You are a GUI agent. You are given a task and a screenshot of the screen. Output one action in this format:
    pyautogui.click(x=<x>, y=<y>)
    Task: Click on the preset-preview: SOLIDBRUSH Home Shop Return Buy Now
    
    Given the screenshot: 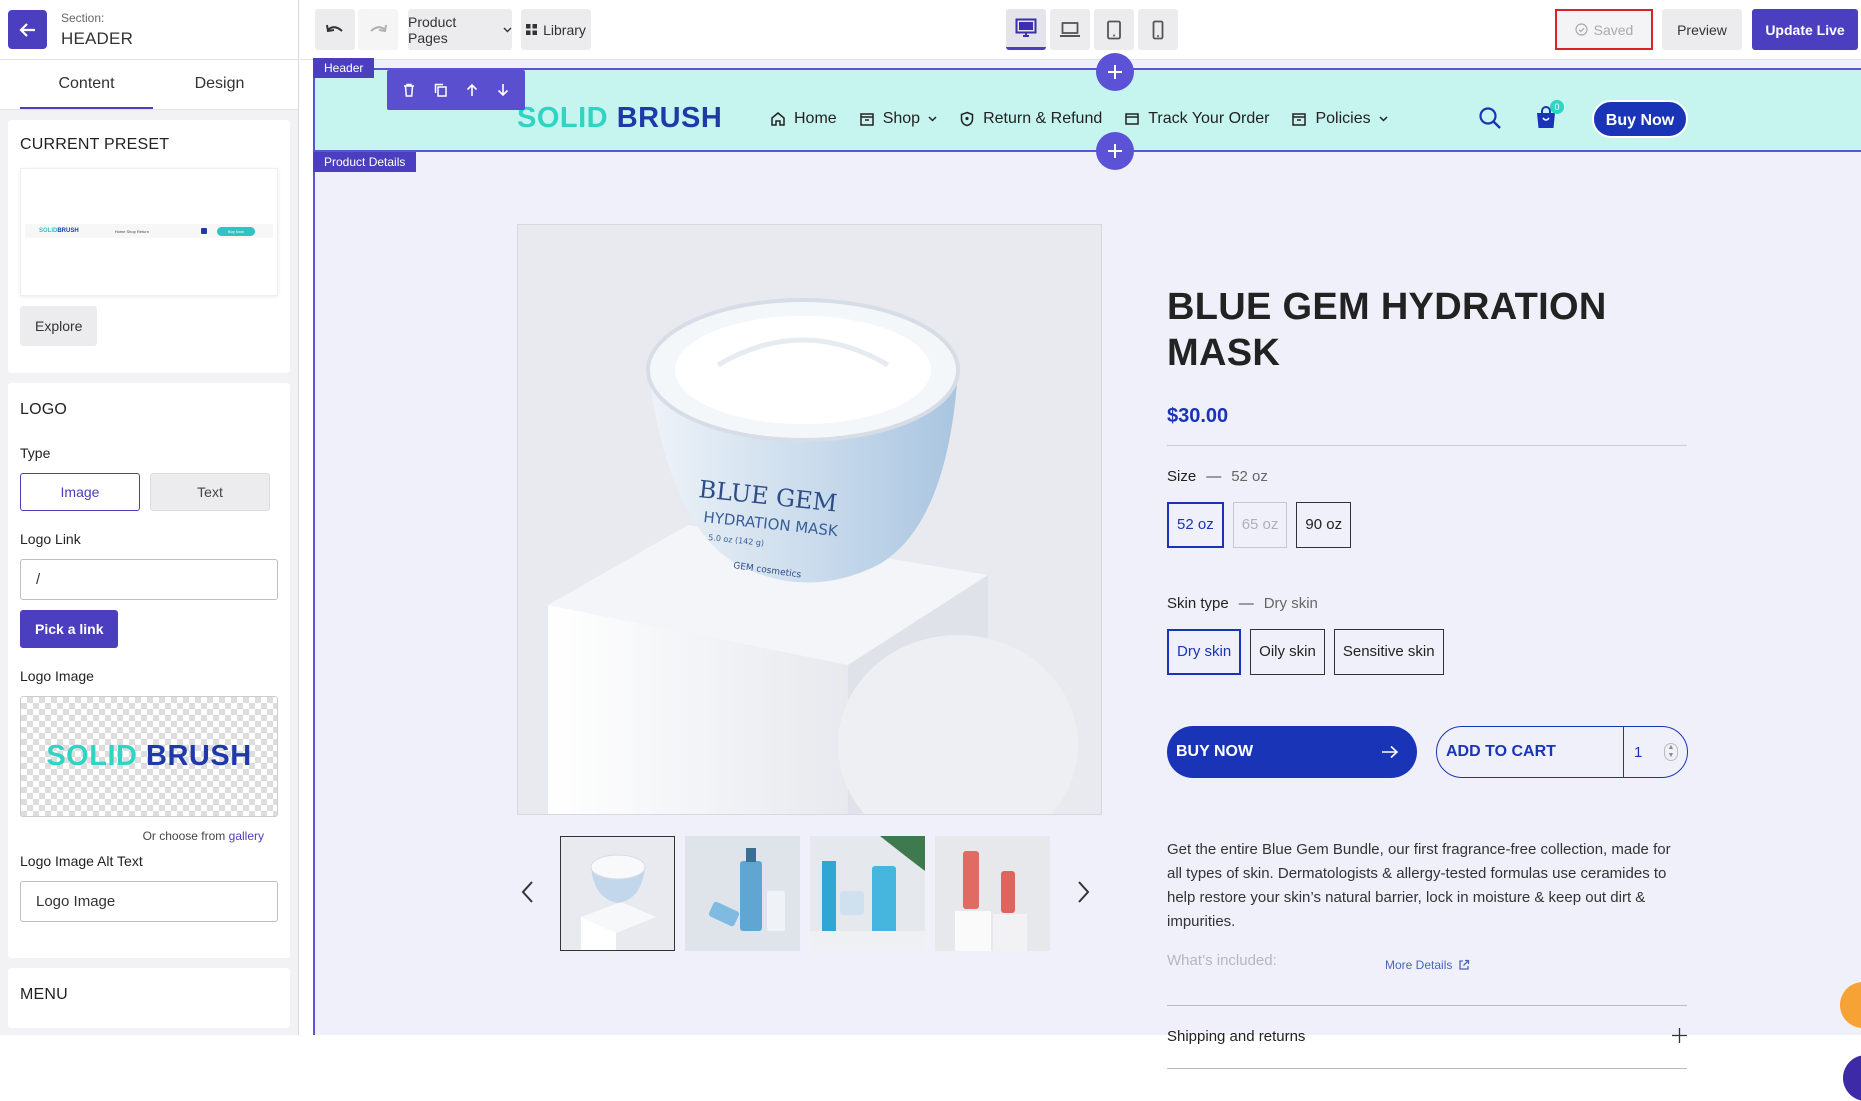 What is the action you would take?
    pyautogui.click(x=149, y=232)
    